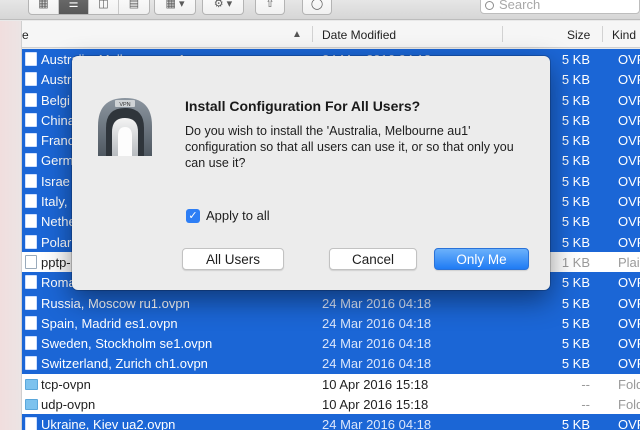  Describe the element at coordinates (68, 405) in the screenshot. I see `file-name: udp-ovpn` at that location.